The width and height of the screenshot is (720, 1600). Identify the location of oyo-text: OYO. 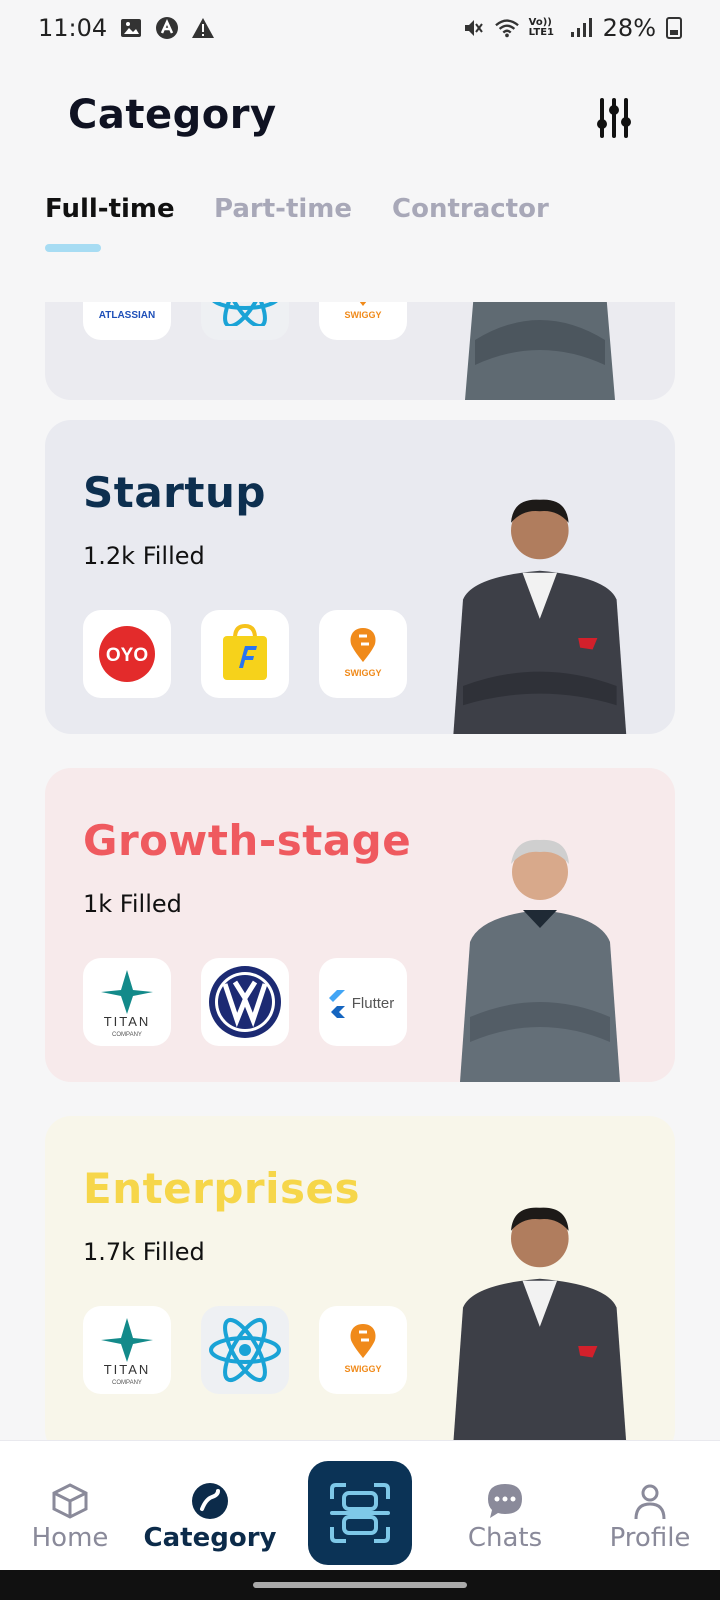
(127, 655).